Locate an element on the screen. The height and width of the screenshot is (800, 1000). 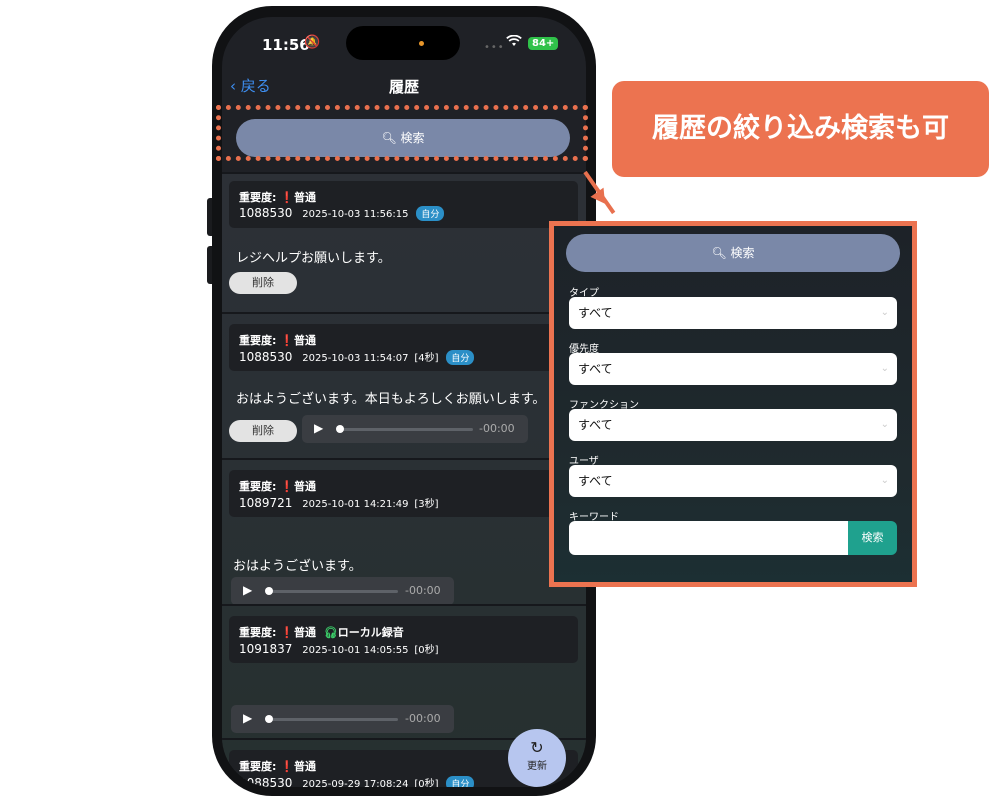
user-id: 1091837 is located at coordinates (266, 649).